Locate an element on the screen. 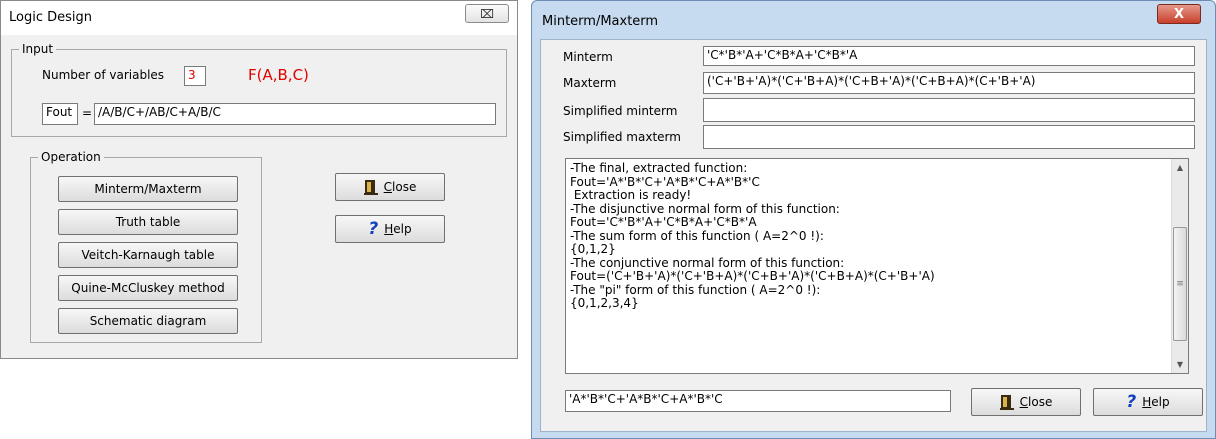 The width and height of the screenshot is (1216, 439). title-bar: Logic Design ⌧ is located at coordinates (259, 18).